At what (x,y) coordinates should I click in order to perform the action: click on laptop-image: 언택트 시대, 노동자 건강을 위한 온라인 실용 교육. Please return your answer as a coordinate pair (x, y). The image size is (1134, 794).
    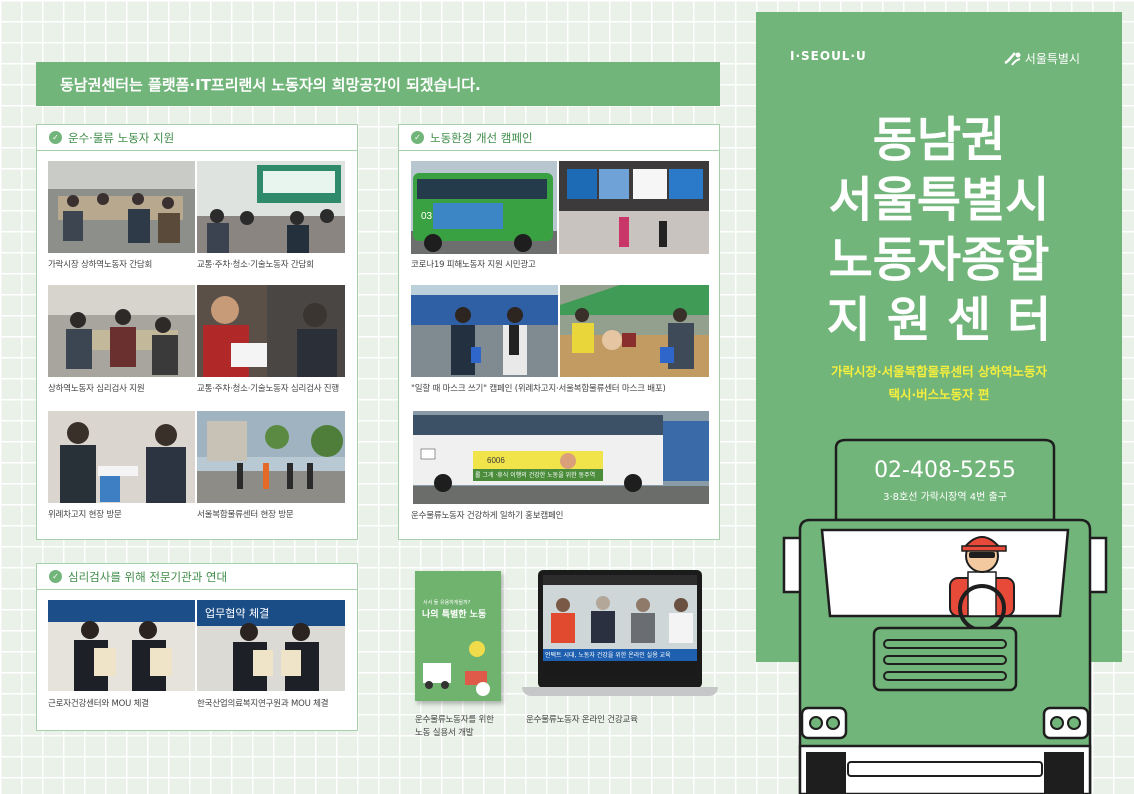
    Looking at the image, I should click on (620, 636).